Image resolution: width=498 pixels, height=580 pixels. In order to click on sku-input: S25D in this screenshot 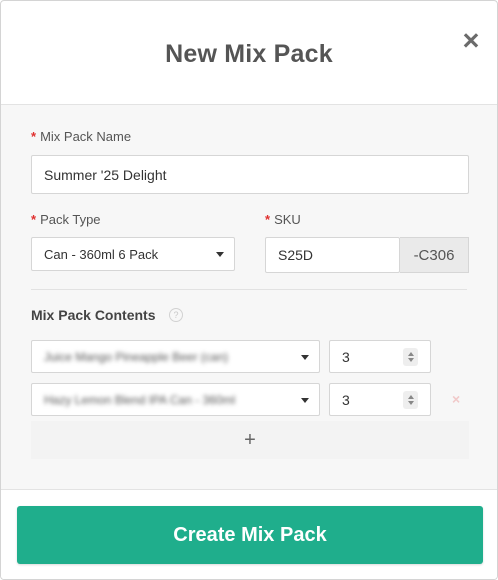, I will do `click(332, 255)`.